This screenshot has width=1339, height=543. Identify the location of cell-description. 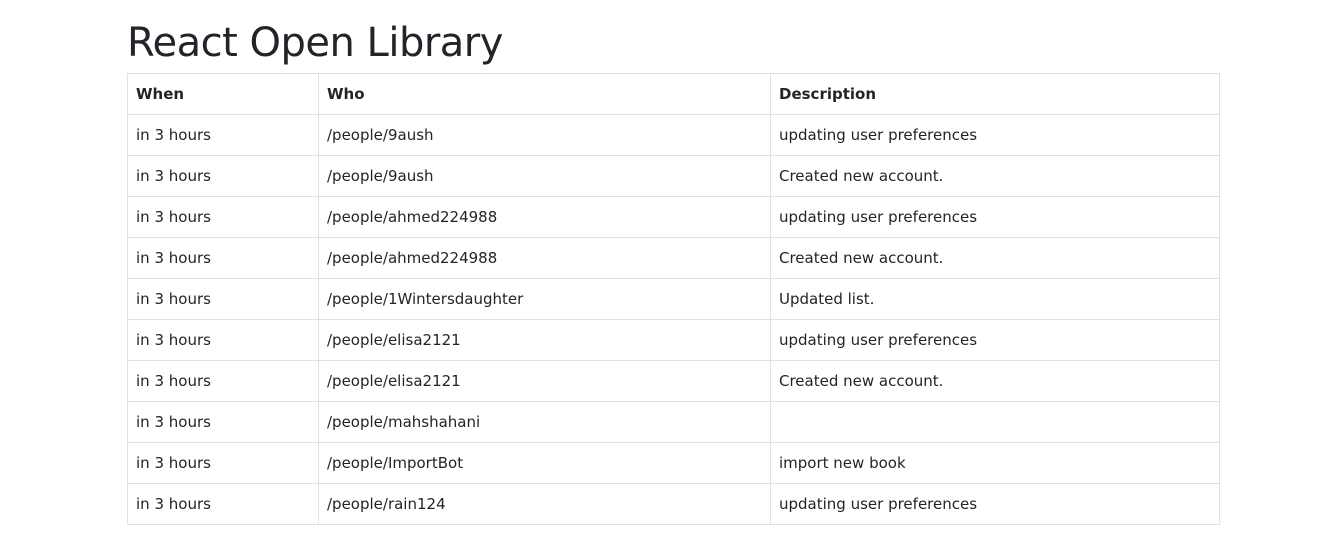
(995, 422).